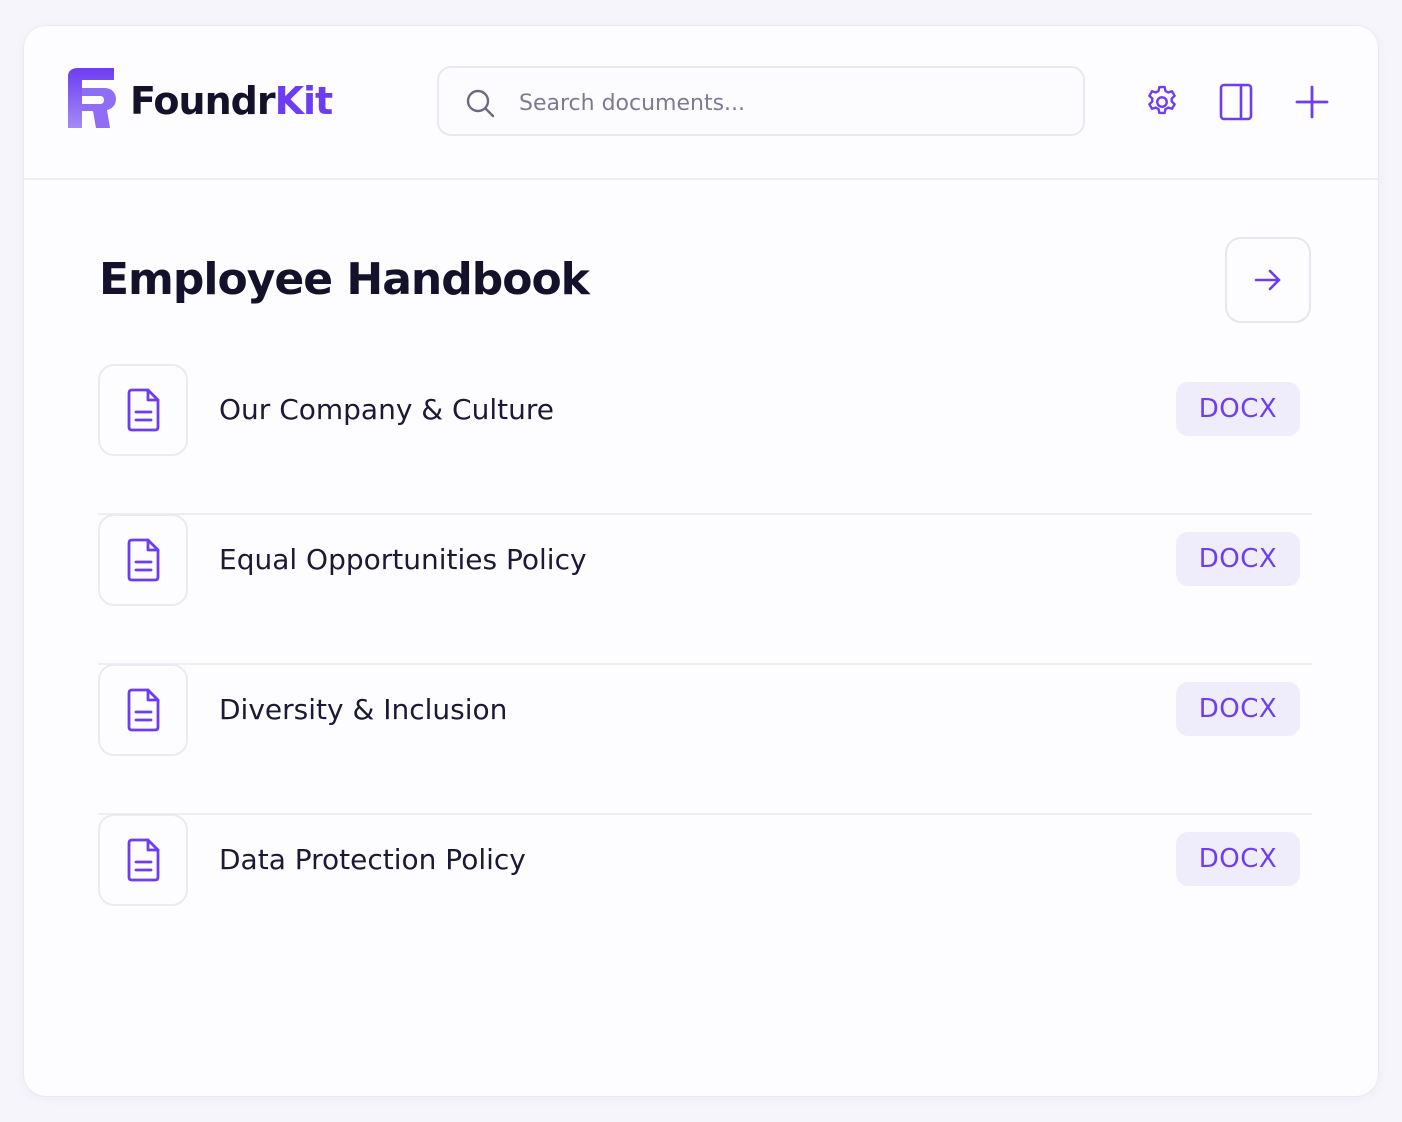 The width and height of the screenshot is (1402, 1122). Describe the element at coordinates (372, 859) in the screenshot. I see `document-name: Data Protection Policy` at that location.